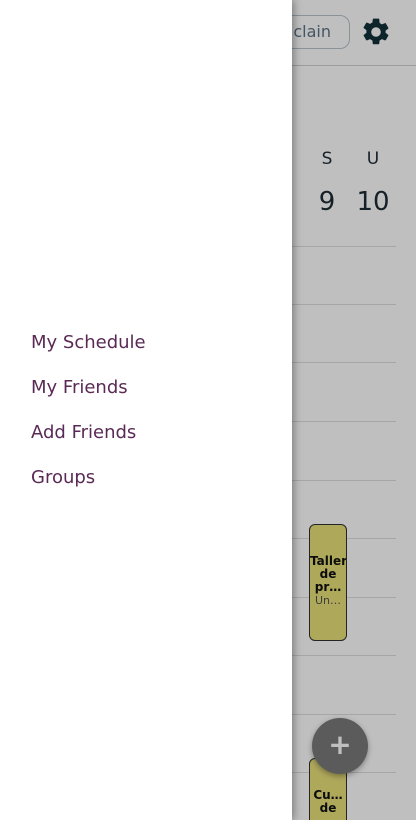 Image resolution: width=416 pixels, height=820 pixels. What do you see at coordinates (88, 387) in the screenshot?
I see `menu-item-my-friends: My Friends` at bounding box center [88, 387].